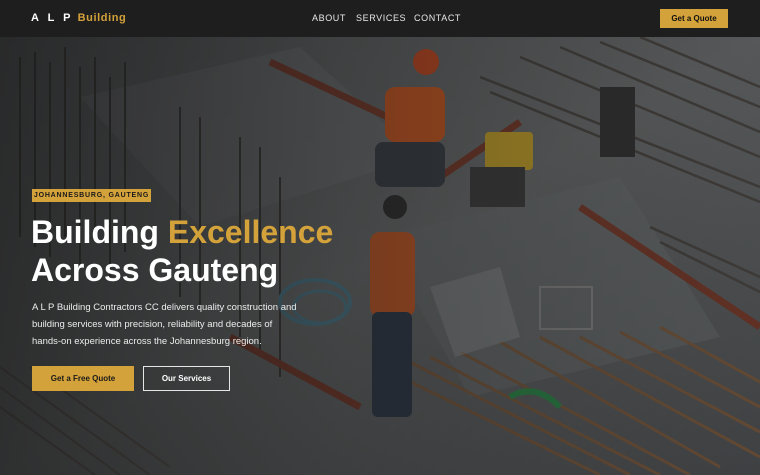 The image size is (760, 475). I want to click on get-a-quote-button: Get a Quote, so click(694, 18).